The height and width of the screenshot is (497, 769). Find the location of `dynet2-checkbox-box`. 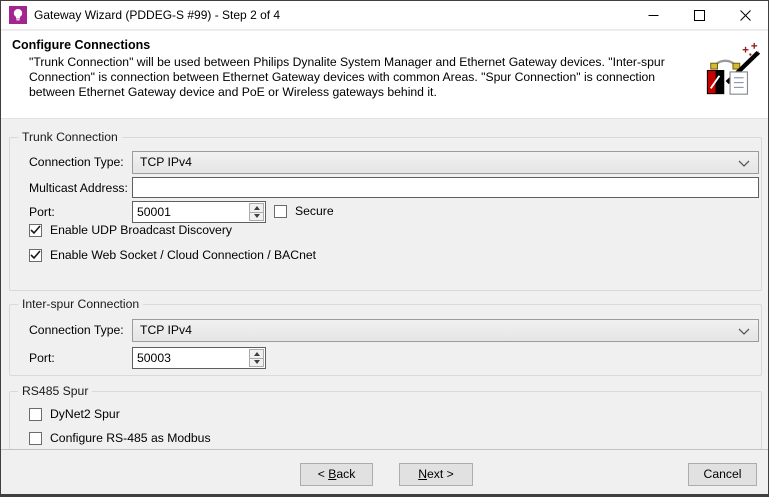

dynet2-checkbox-box is located at coordinates (35, 414).